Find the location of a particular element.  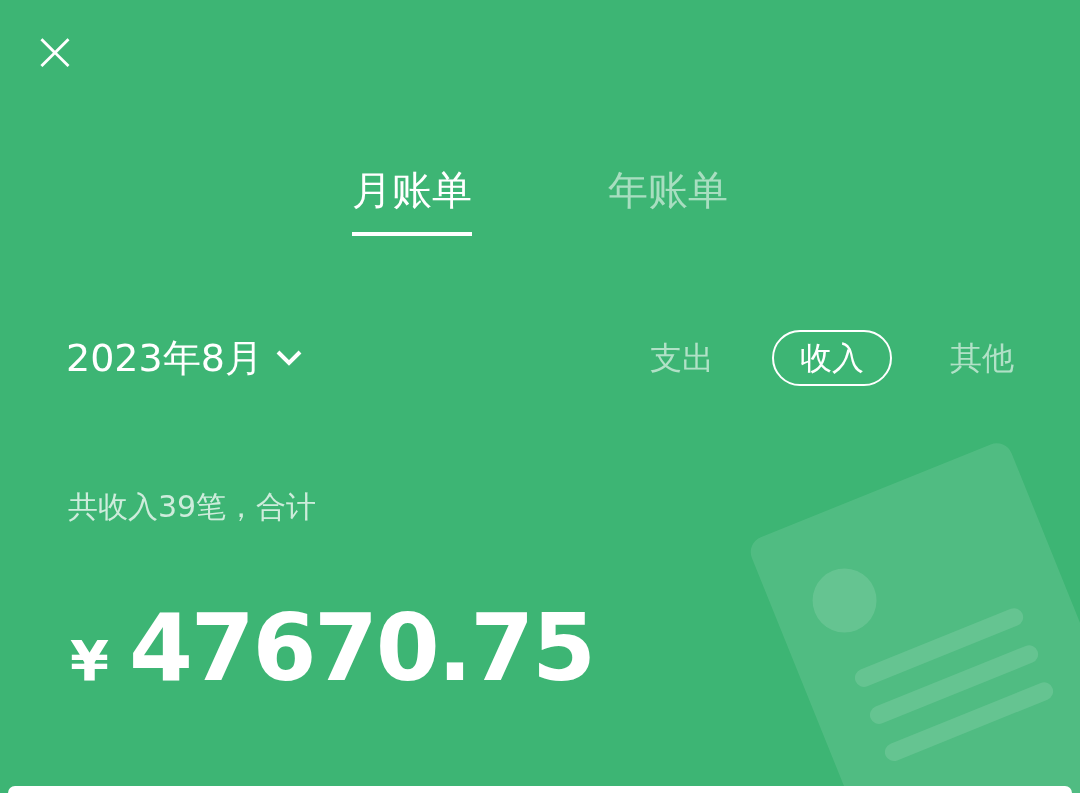

filter-tab: 其他 is located at coordinates (982, 358).